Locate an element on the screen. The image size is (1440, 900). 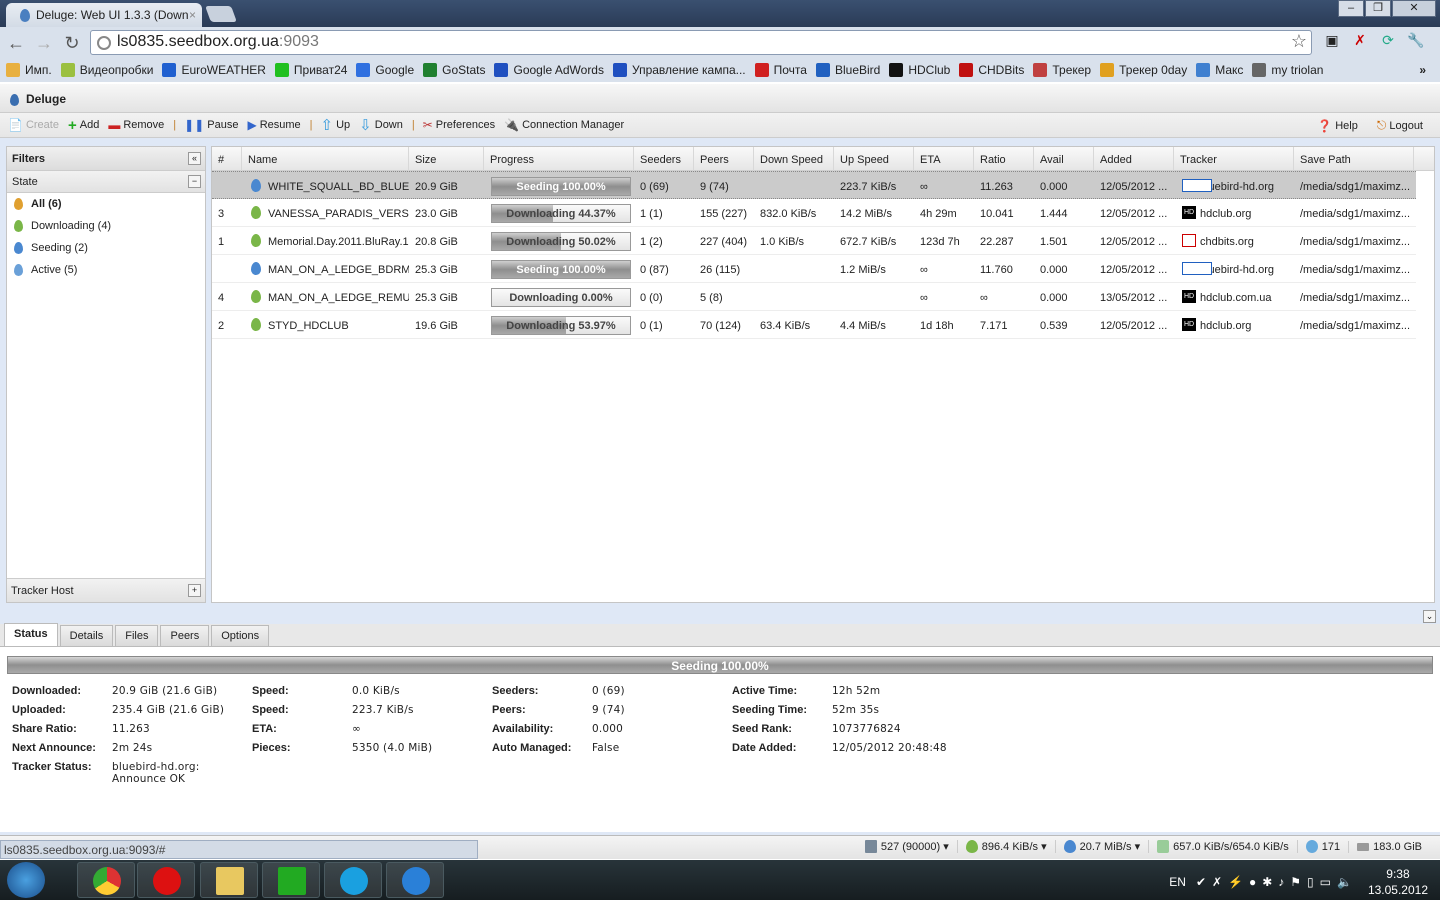
connections-status: 527 (90000) ▾ is located at coordinates (907, 846).